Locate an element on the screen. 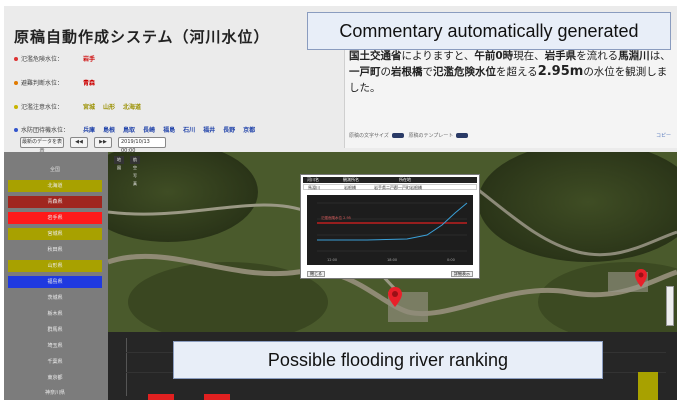 The image size is (681, 400). level-prefecture: 鳥取 is located at coordinates (129, 129).